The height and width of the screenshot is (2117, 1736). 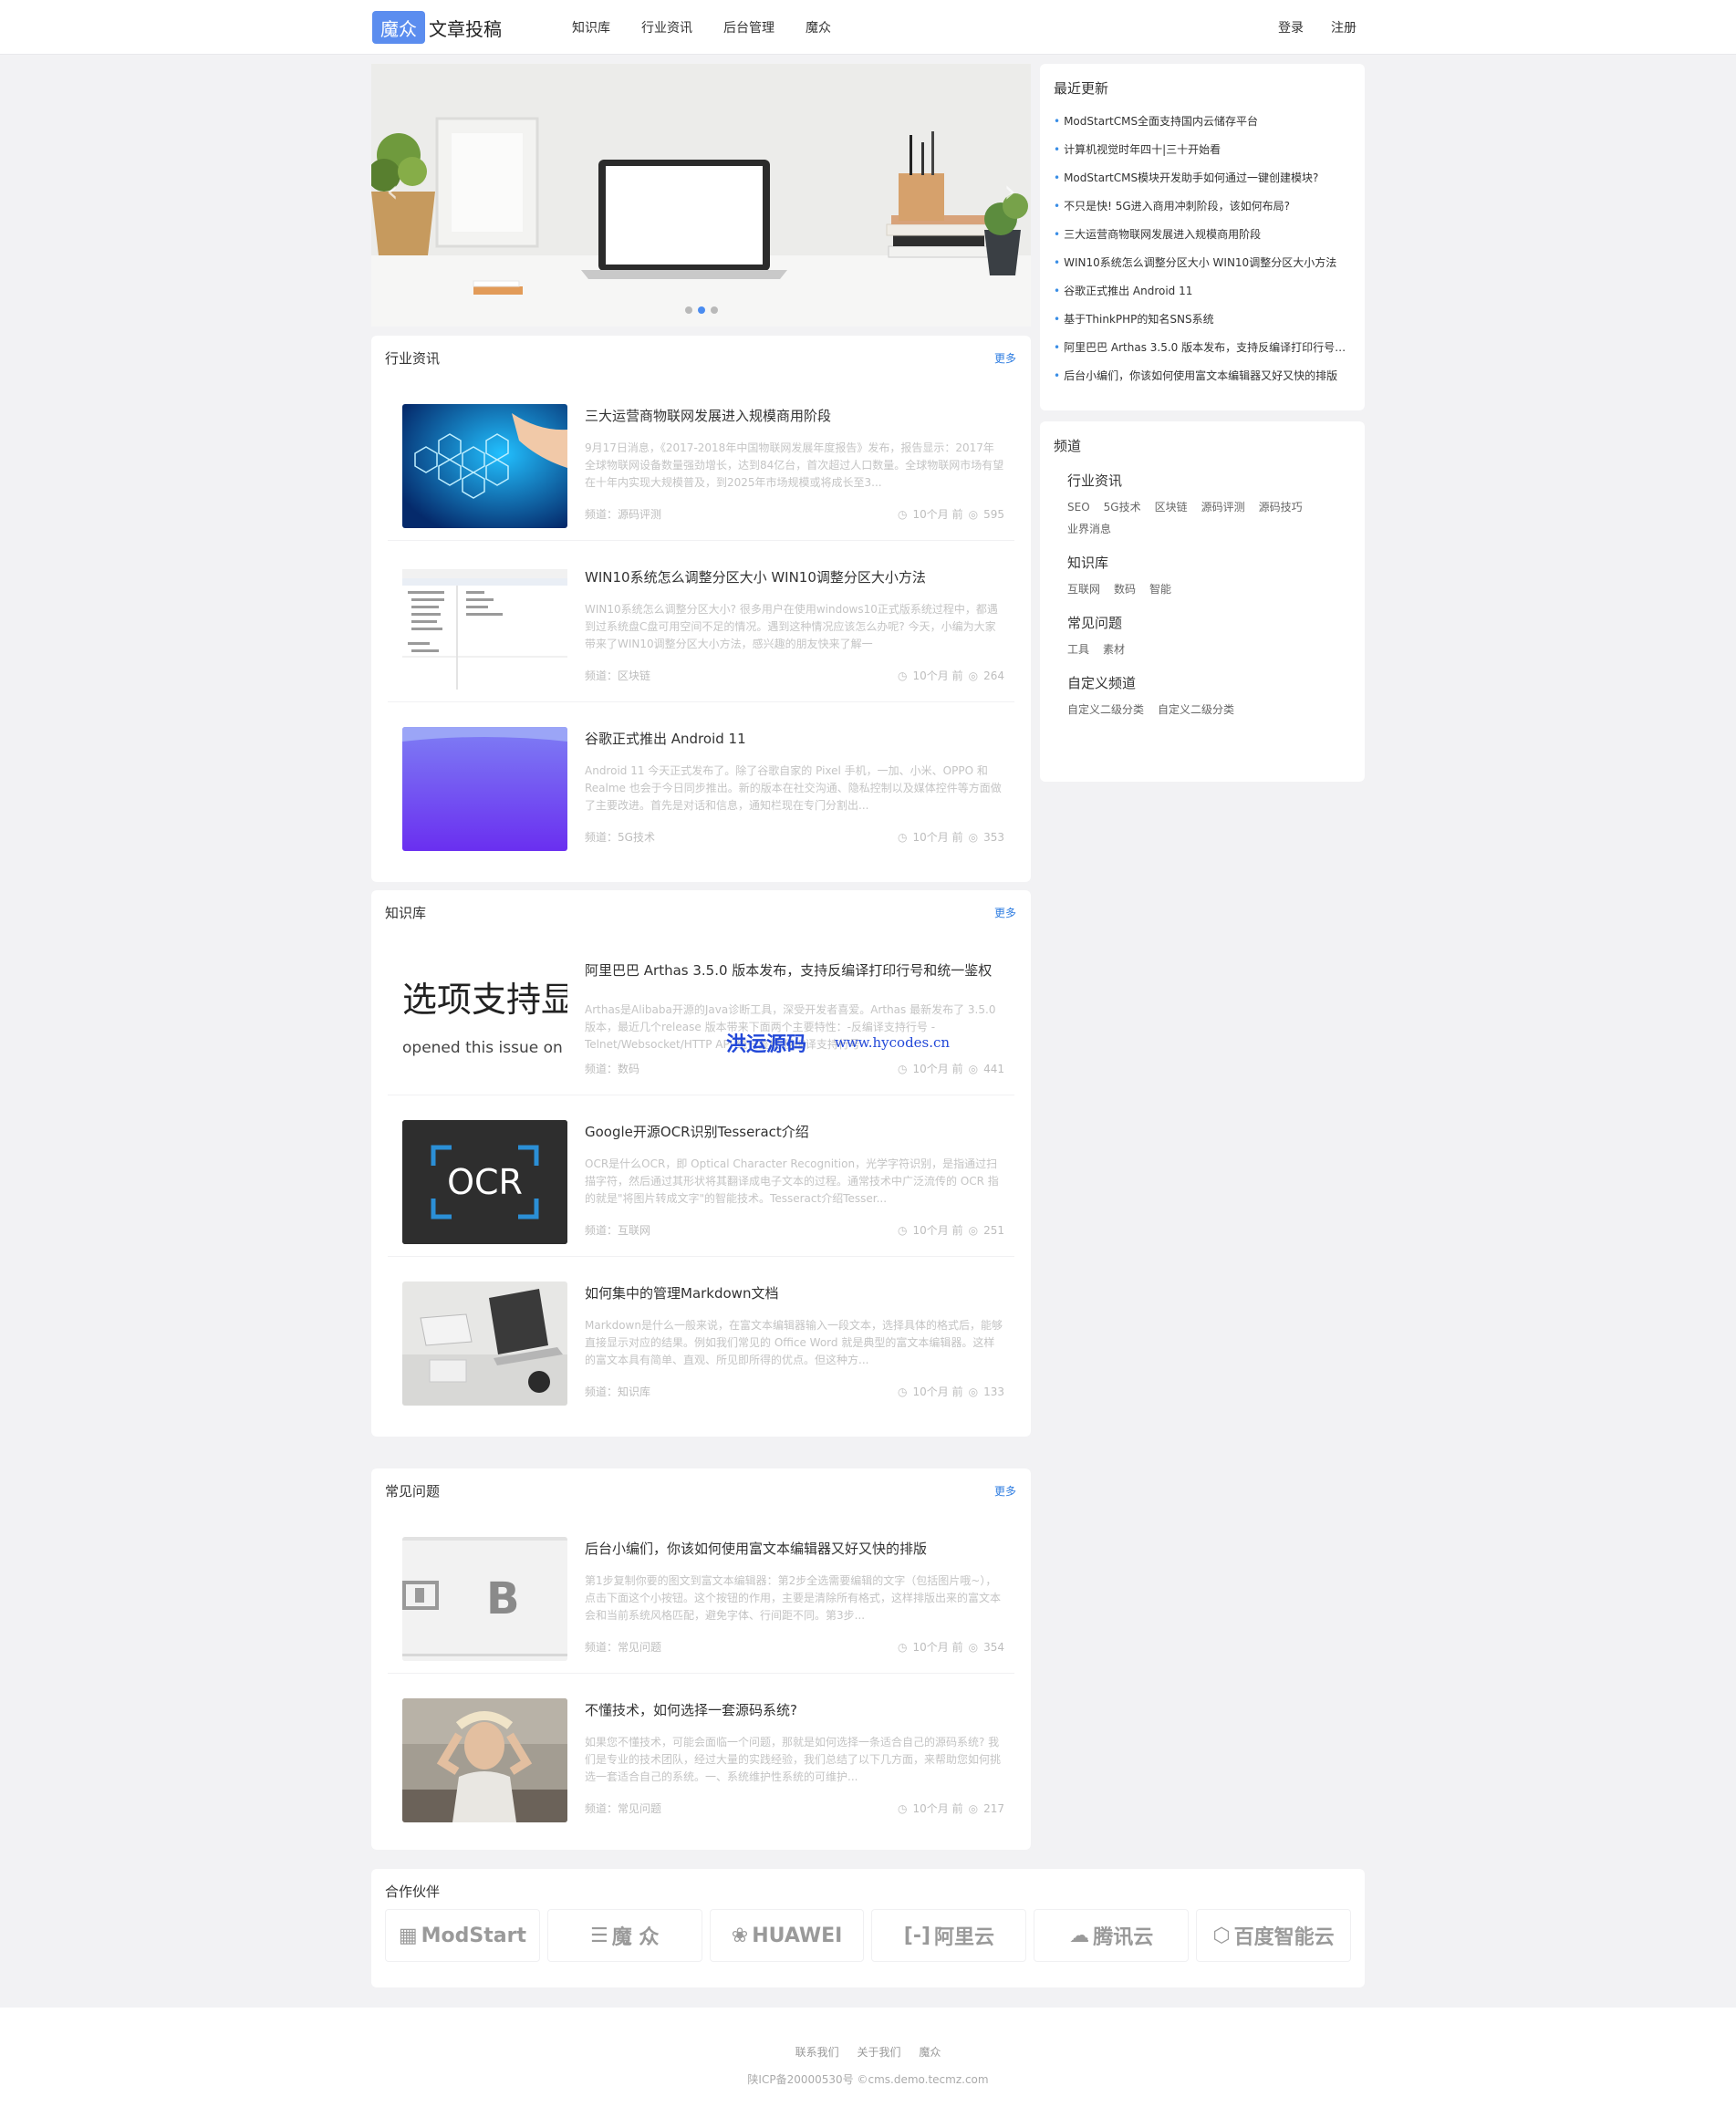 I want to click on thumb-ocr-text: OCR, so click(x=485, y=1182).